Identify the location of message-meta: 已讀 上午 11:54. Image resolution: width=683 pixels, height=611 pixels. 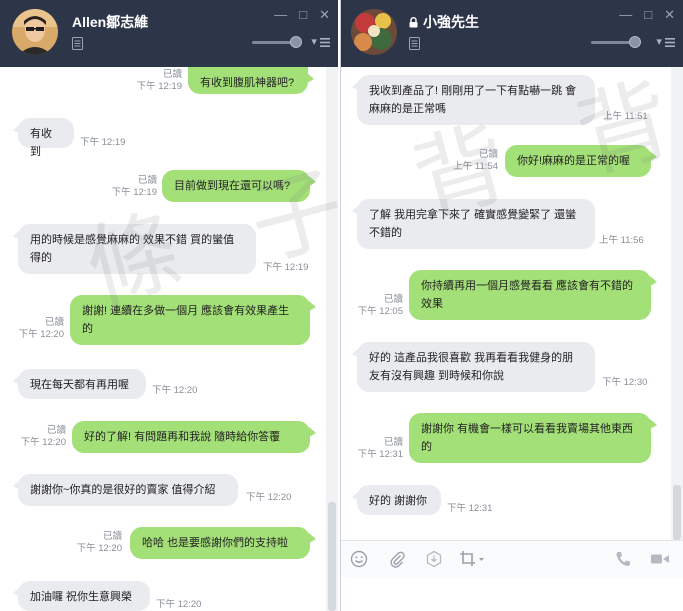
(457, 161).